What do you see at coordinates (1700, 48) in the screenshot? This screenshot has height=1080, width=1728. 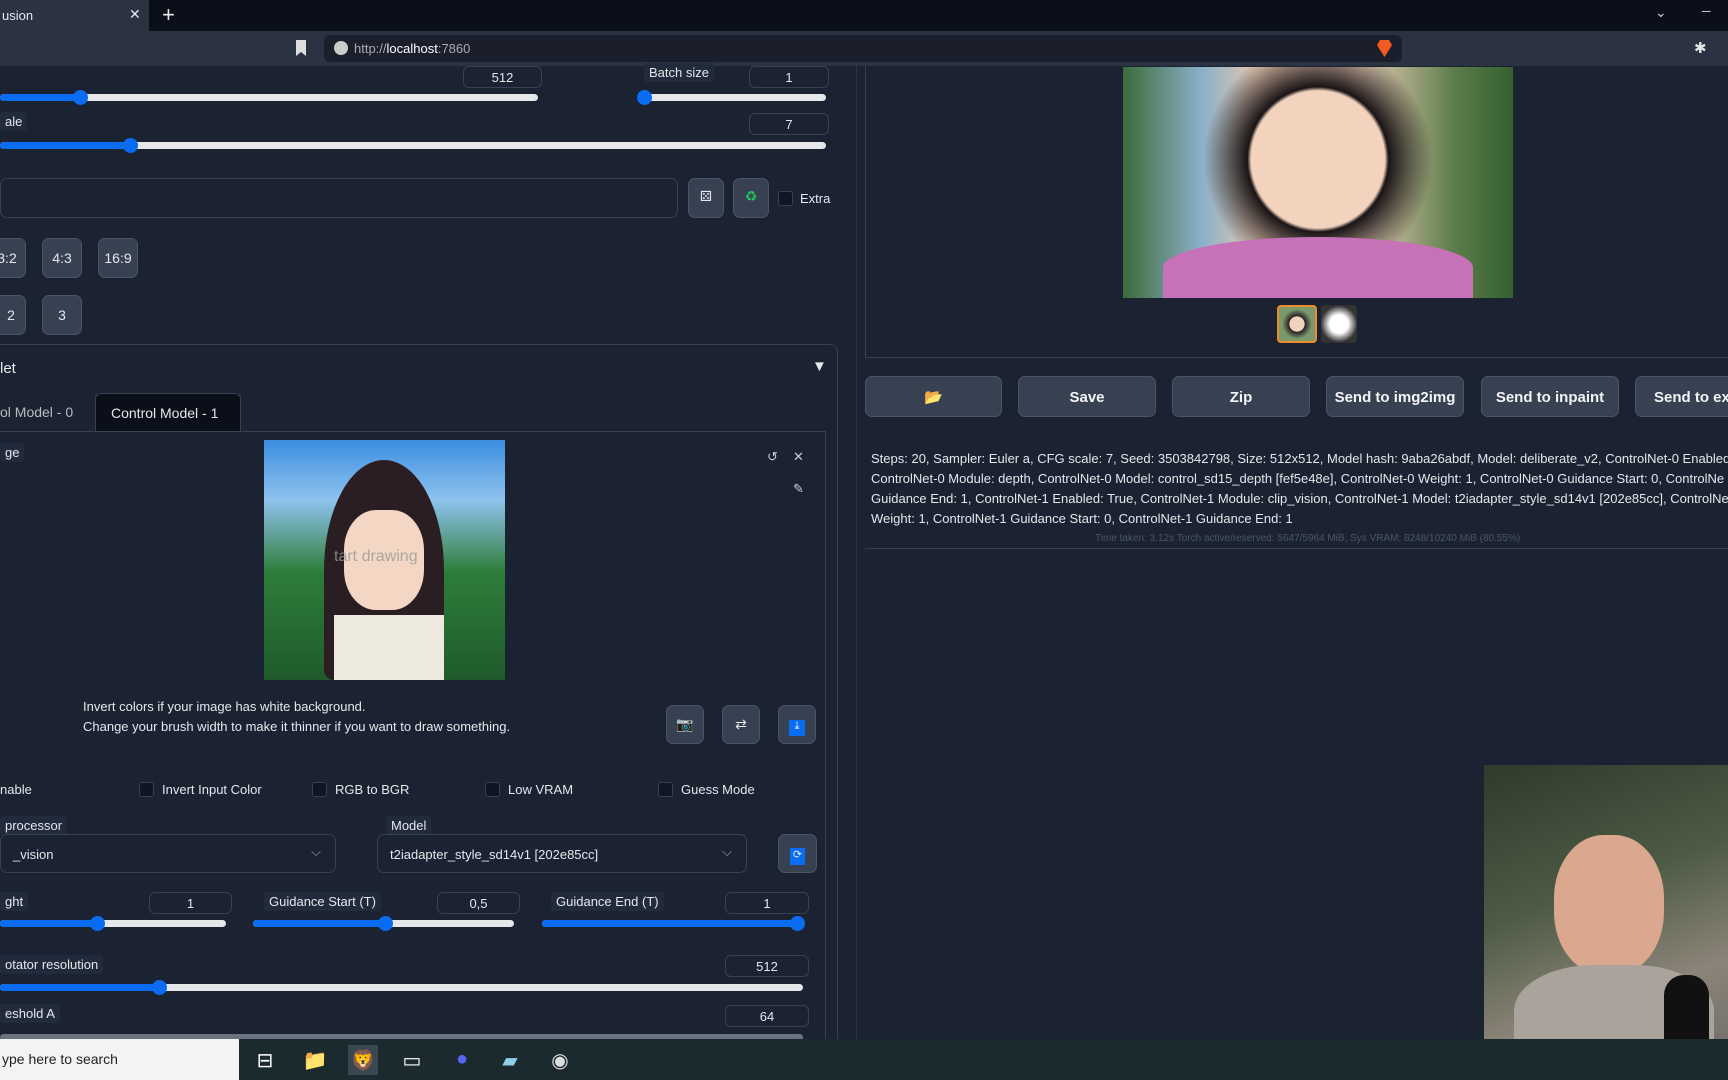 I see `extensions-icon: ✱` at bounding box center [1700, 48].